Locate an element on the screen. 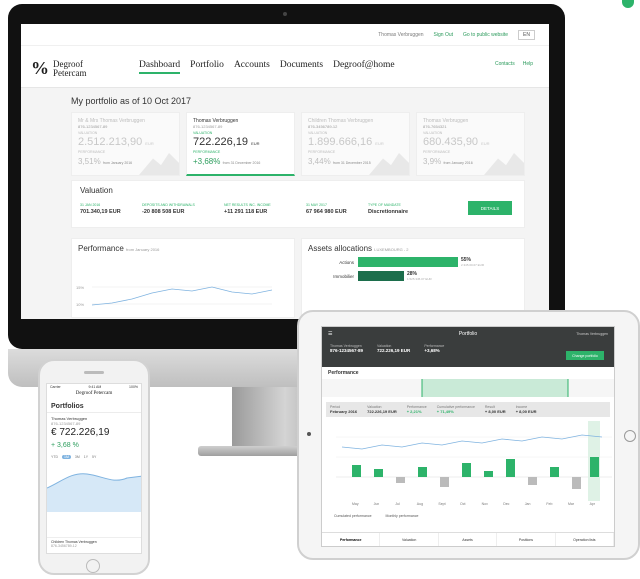 This screenshot has width=640, height=579. month-label: Sept is located at coordinates (441, 504).